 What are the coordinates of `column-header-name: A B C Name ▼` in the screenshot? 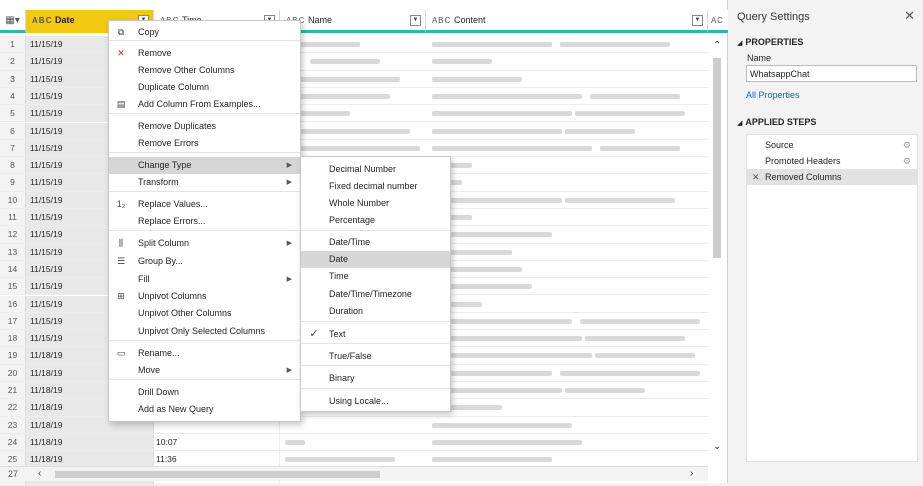 It's located at (353, 21).